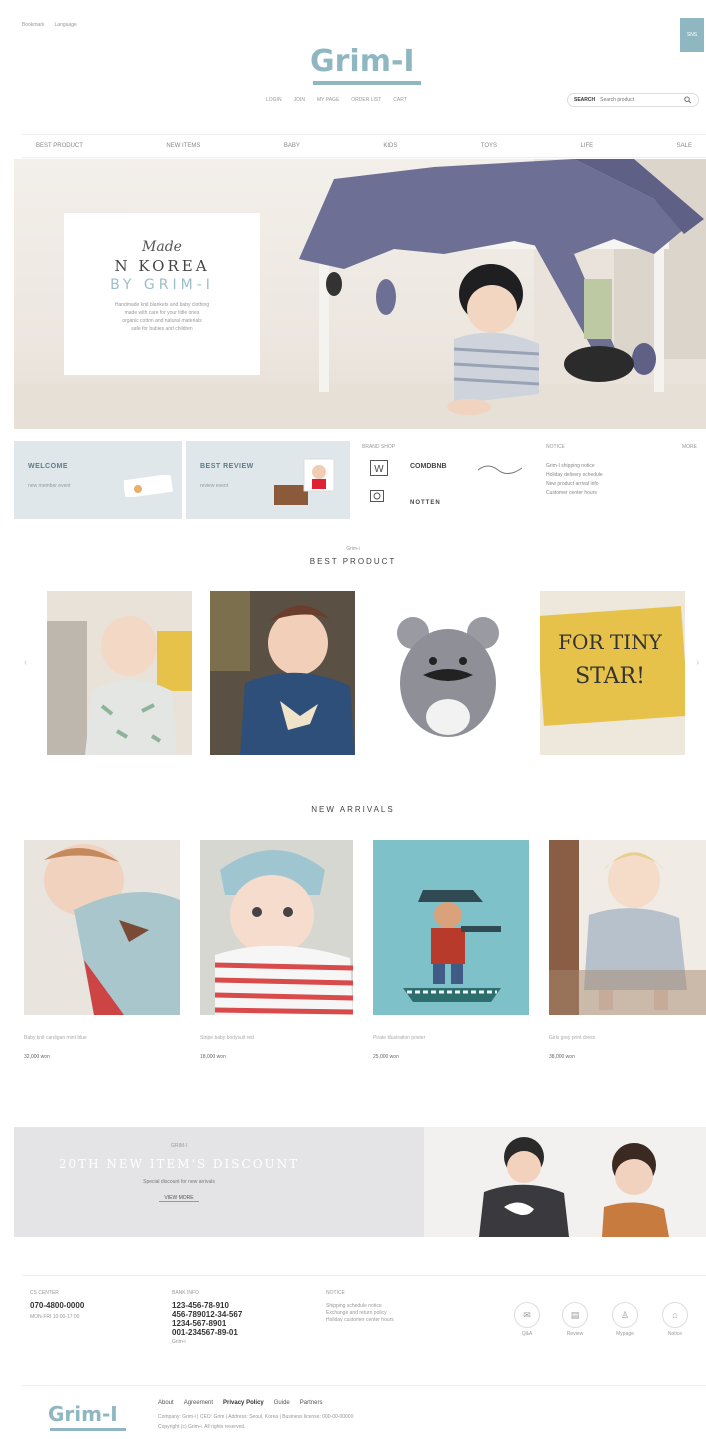 This screenshot has height=1439, width=706. Describe the element at coordinates (399, 1038) in the screenshot. I see `product-name: Pirate illustration poster` at that location.